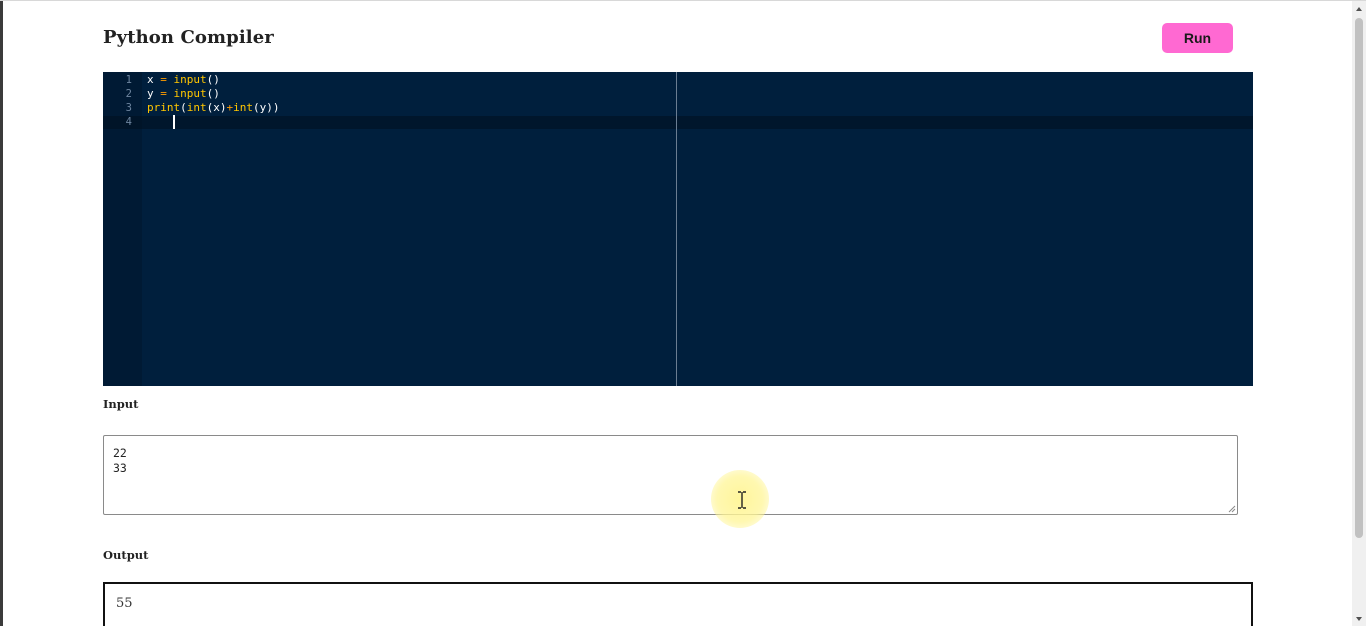 Image resolution: width=1366 pixels, height=626 pixels. I want to click on editor-print-margin, so click(676, 229).